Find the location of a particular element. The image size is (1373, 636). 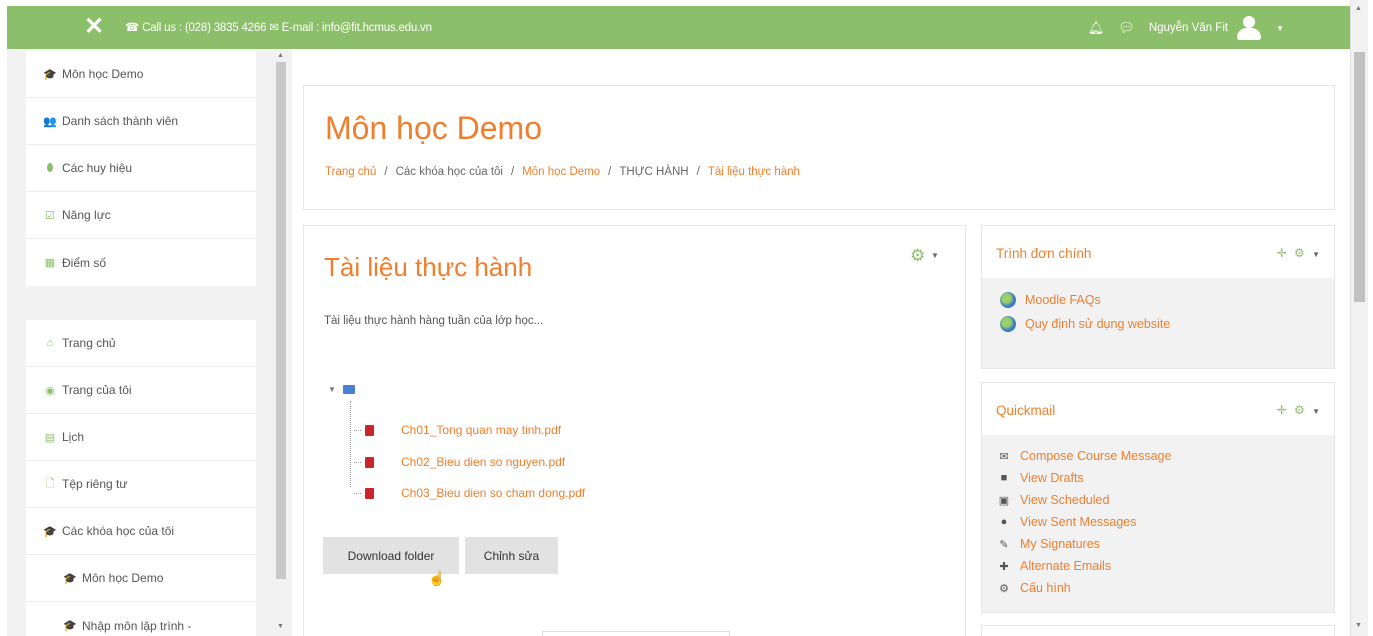

block-title: Trình đơn chính is located at coordinates (1044, 253).